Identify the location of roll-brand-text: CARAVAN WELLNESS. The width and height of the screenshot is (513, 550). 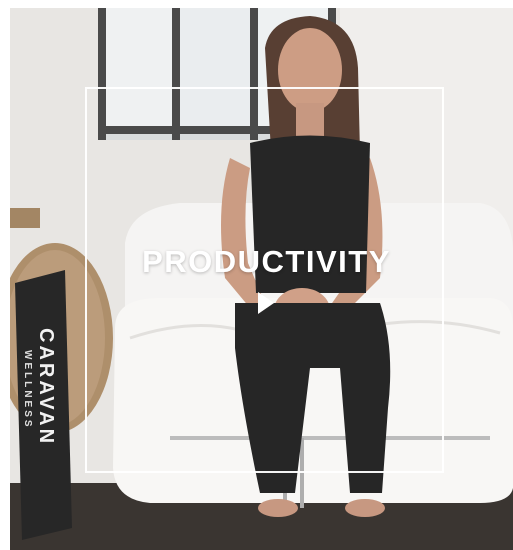
(46, 413).